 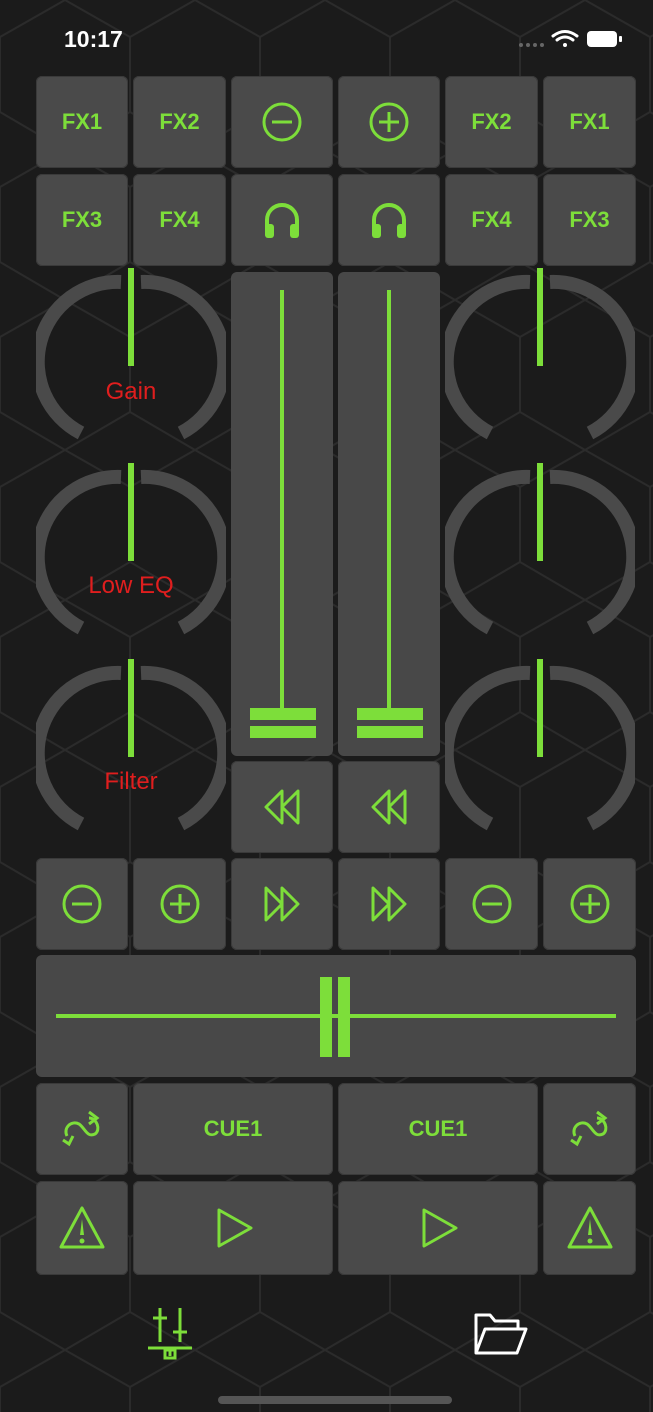 What do you see at coordinates (491, 122) in the screenshot?
I see `fx2-right-button: FX2` at bounding box center [491, 122].